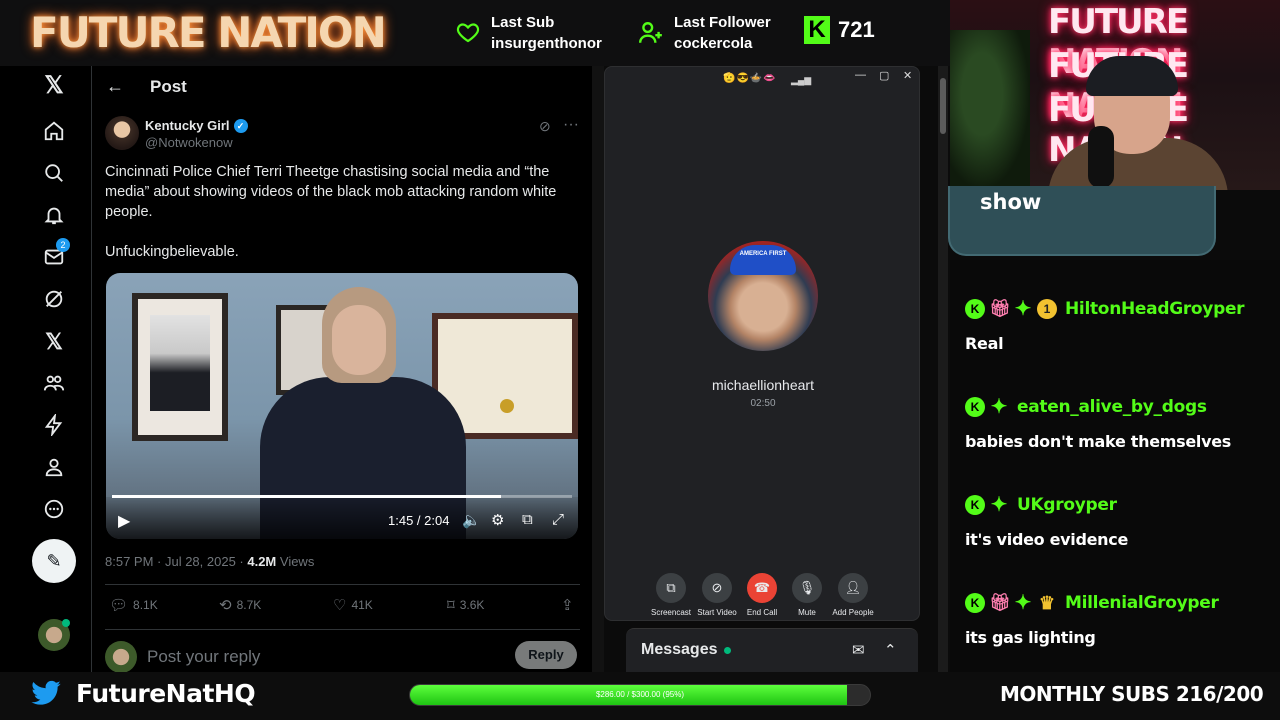 This screenshot has height=720, width=1280. What do you see at coordinates (342, 655) in the screenshot?
I see `reply-composer: Post your reply Reply` at bounding box center [342, 655].